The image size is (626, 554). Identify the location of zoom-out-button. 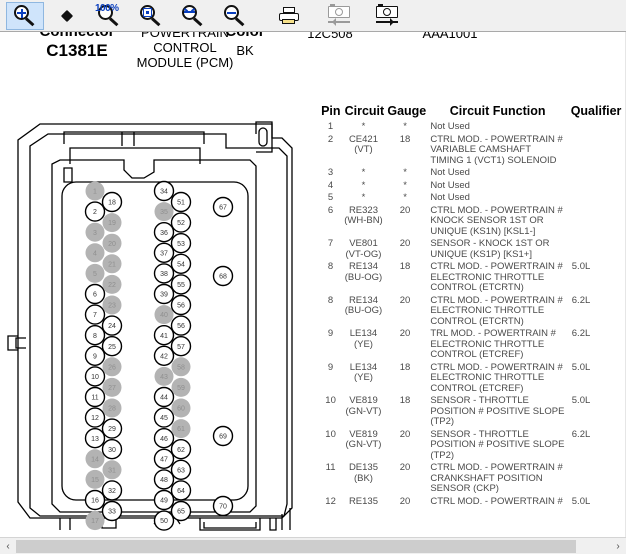
(235, 16).